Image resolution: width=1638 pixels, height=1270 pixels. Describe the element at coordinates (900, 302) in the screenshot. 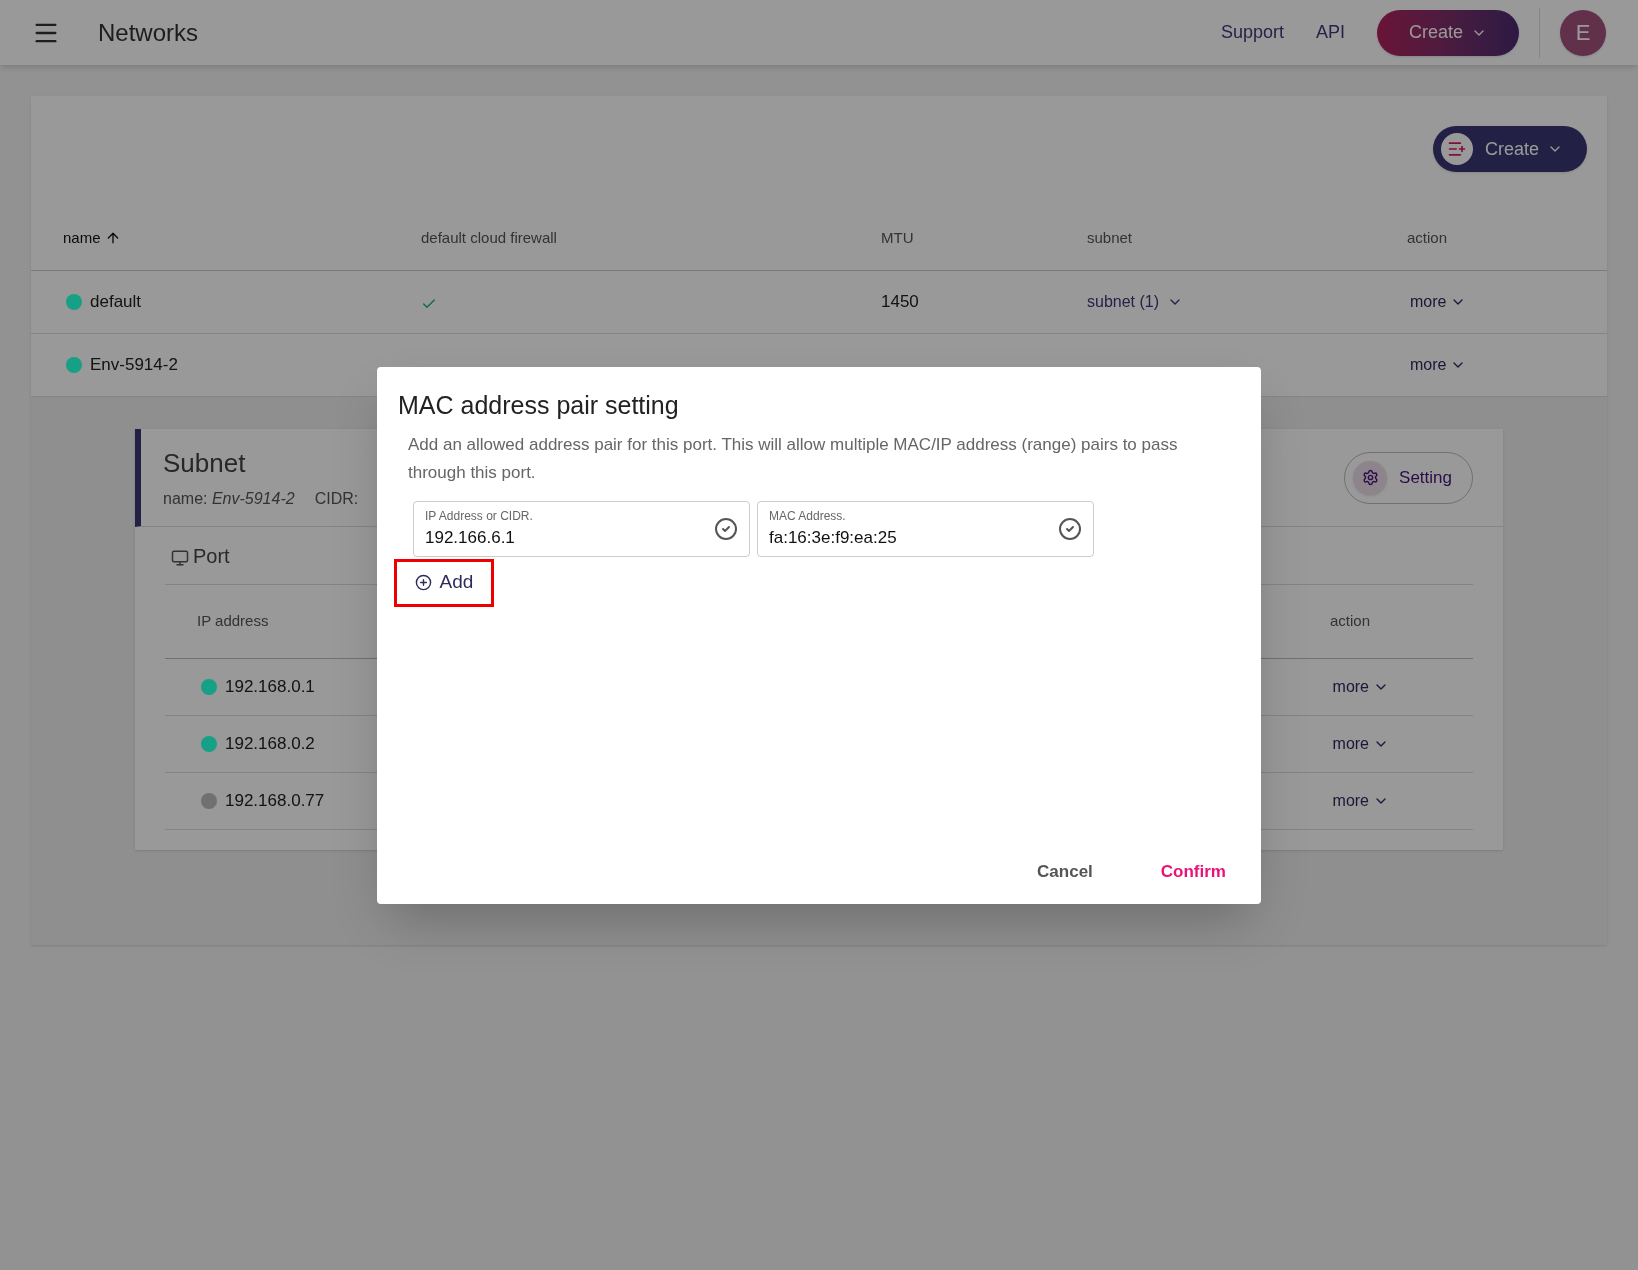

I see `mtu-value: 1450` at that location.